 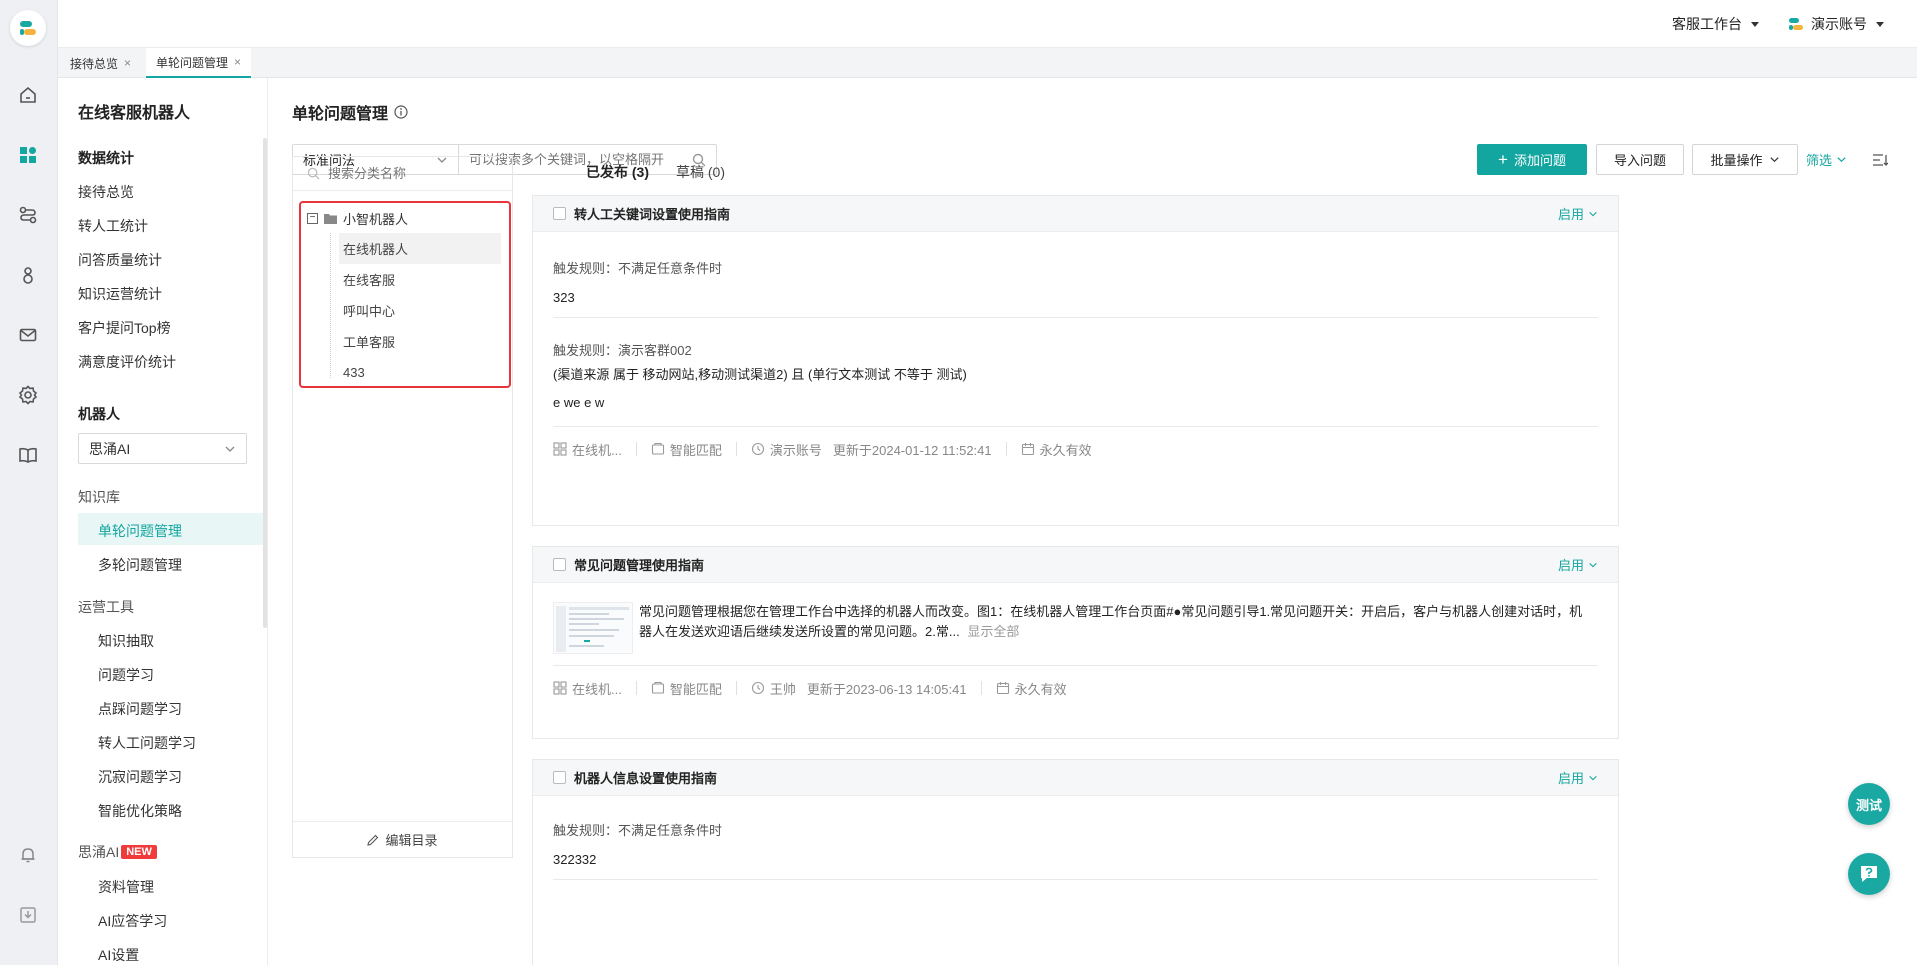 What do you see at coordinates (120, 260) in the screenshot?
I see `nav-item-qa-quality: 问答质量统计` at bounding box center [120, 260].